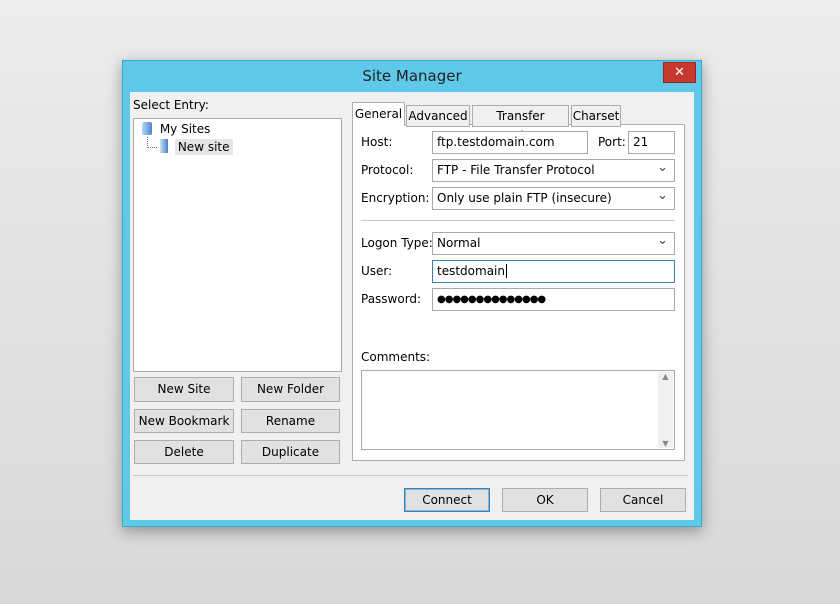  Describe the element at coordinates (459, 243) in the screenshot. I see `logon-type-value: Normal` at that location.